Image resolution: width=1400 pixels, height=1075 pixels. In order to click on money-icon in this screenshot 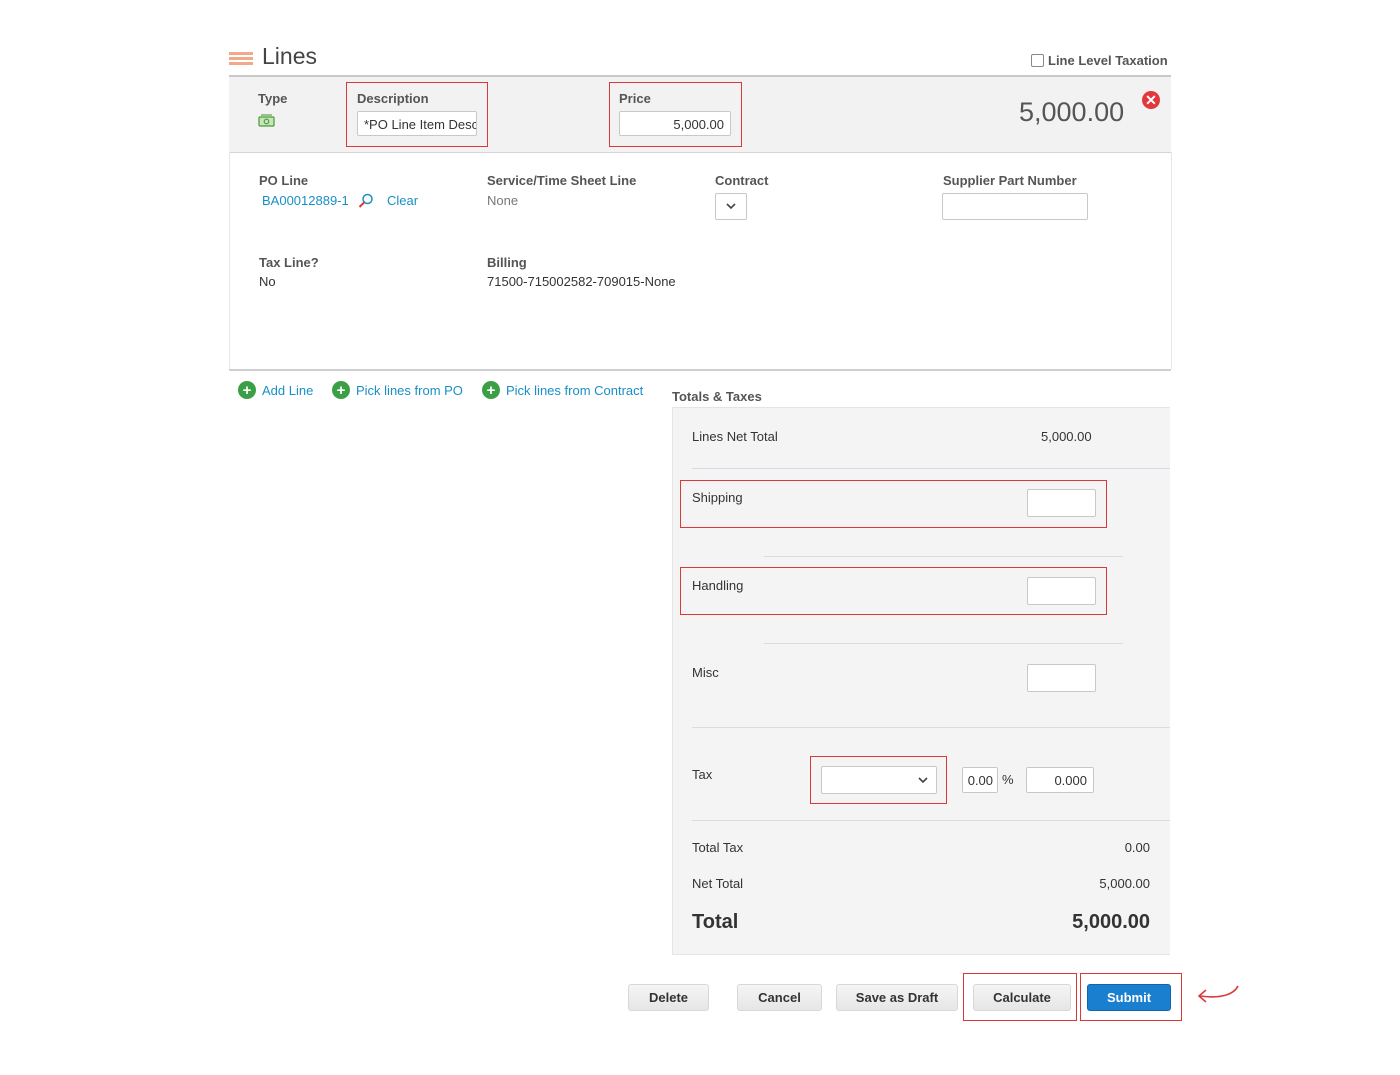, I will do `click(267, 122)`.